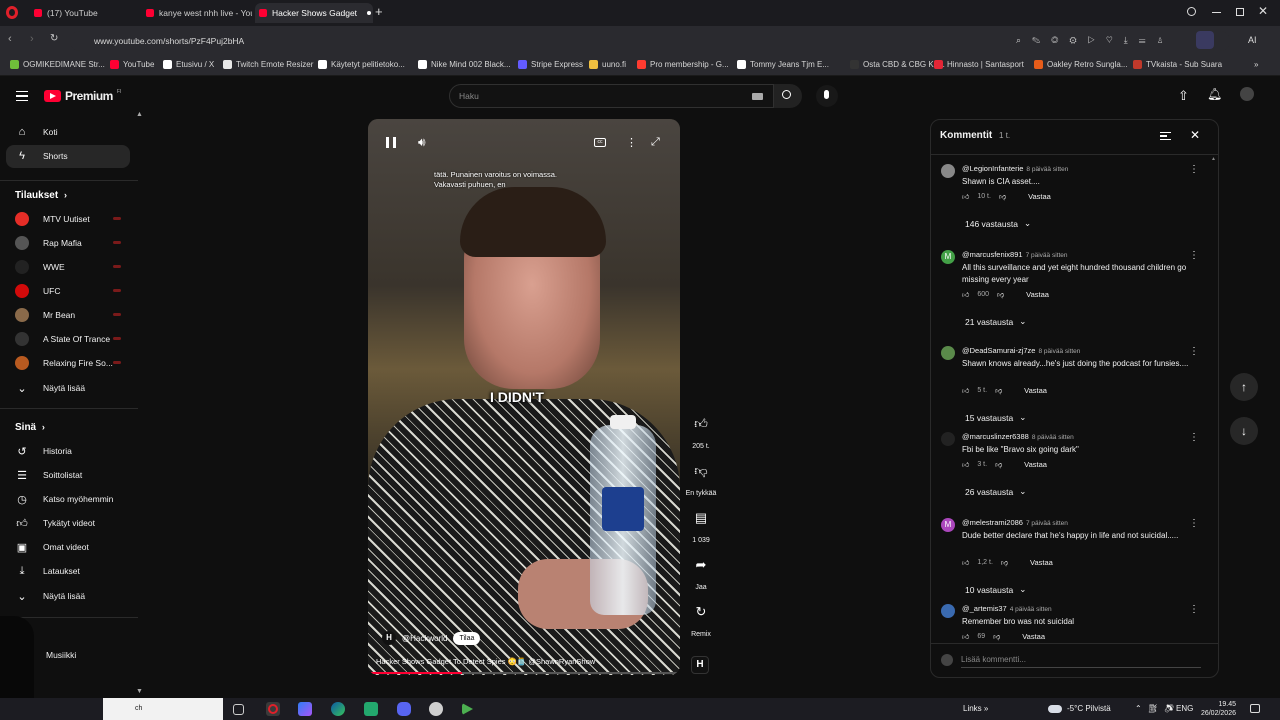 The image size is (1280, 720). What do you see at coordinates (1095, 40) in the screenshot?
I see `extension-icons: ⌕✎◎⚙▷♡⤓☰♙` at bounding box center [1095, 40].